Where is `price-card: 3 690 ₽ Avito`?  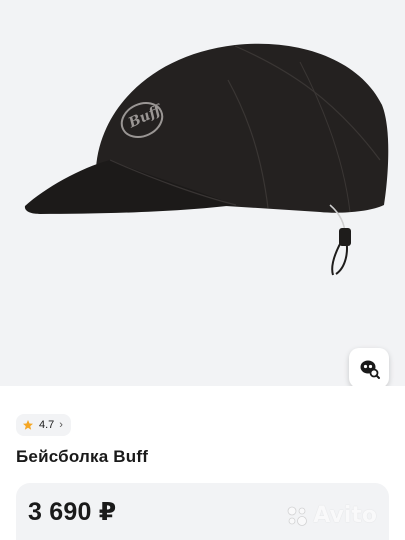 price-card: 3 690 ₽ Avito is located at coordinates (202, 511).